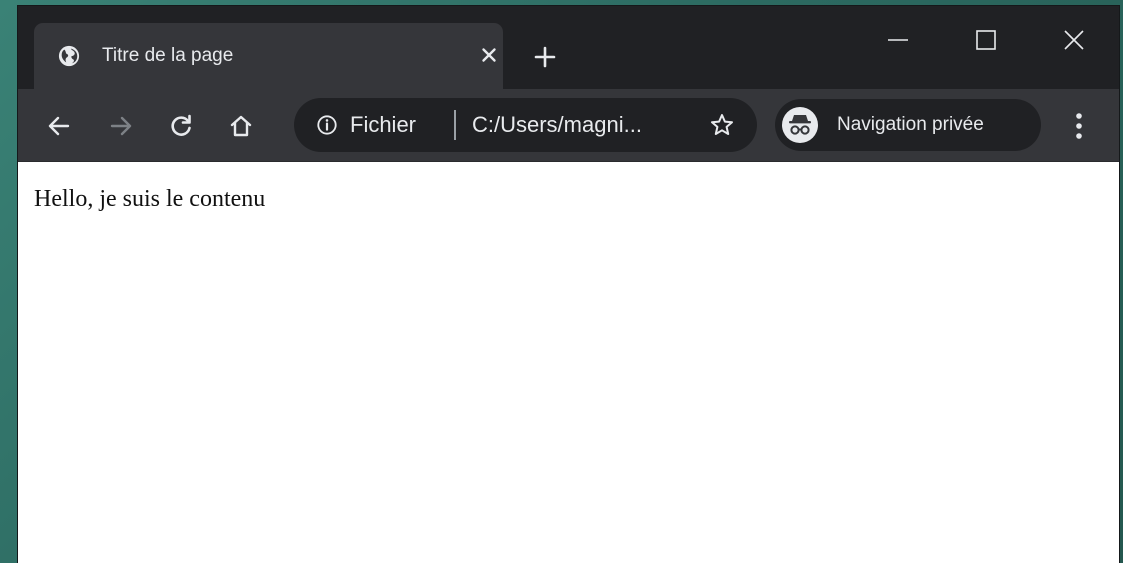  Describe the element at coordinates (545, 57) in the screenshot. I see `plus-icon` at that location.